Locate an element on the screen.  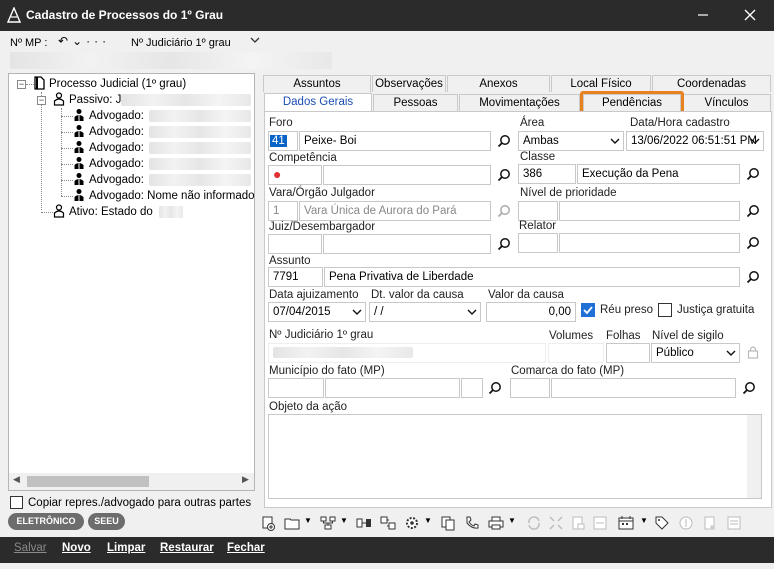
foro-code-input: 41 is located at coordinates (283, 141).